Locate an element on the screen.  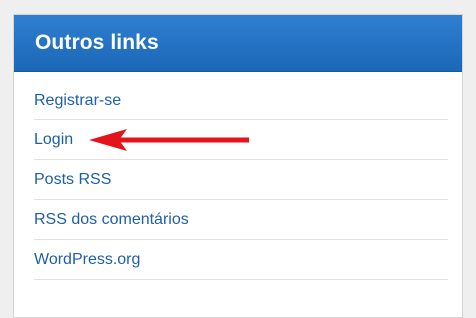
wordpress-org-link: WordPress.org is located at coordinates (87, 260).